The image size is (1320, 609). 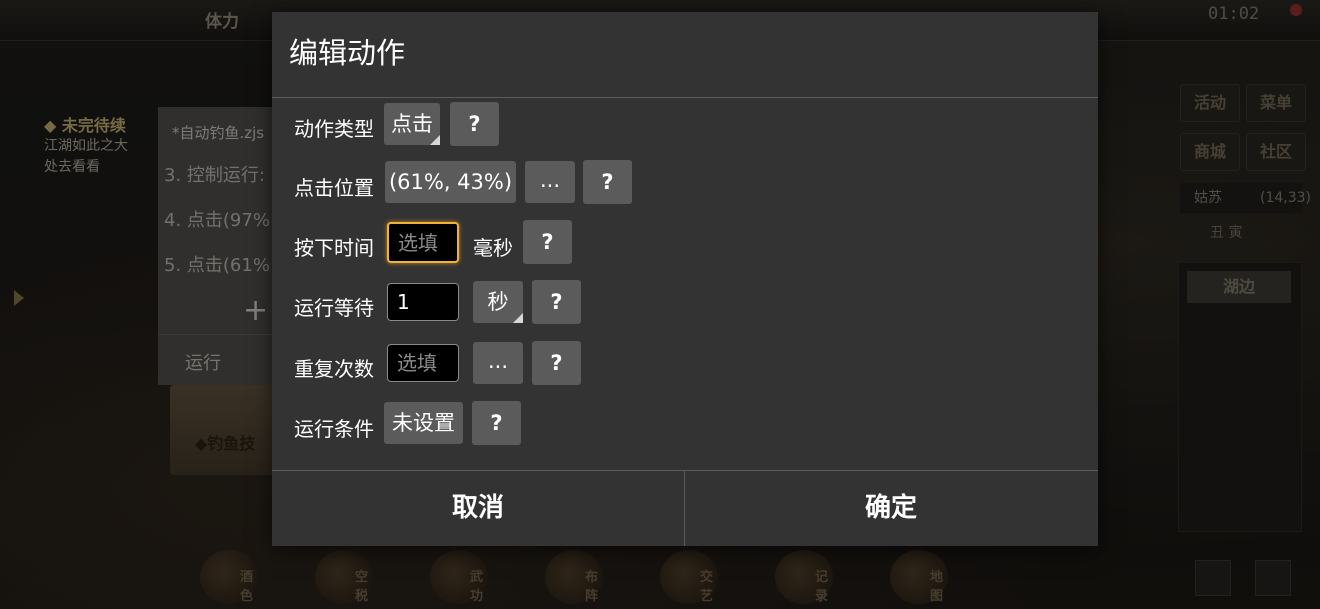 What do you see at coordinates (334, 308) in the screenshot?
I see `wait-label: 运行等待` at bounding box center [334, 308].